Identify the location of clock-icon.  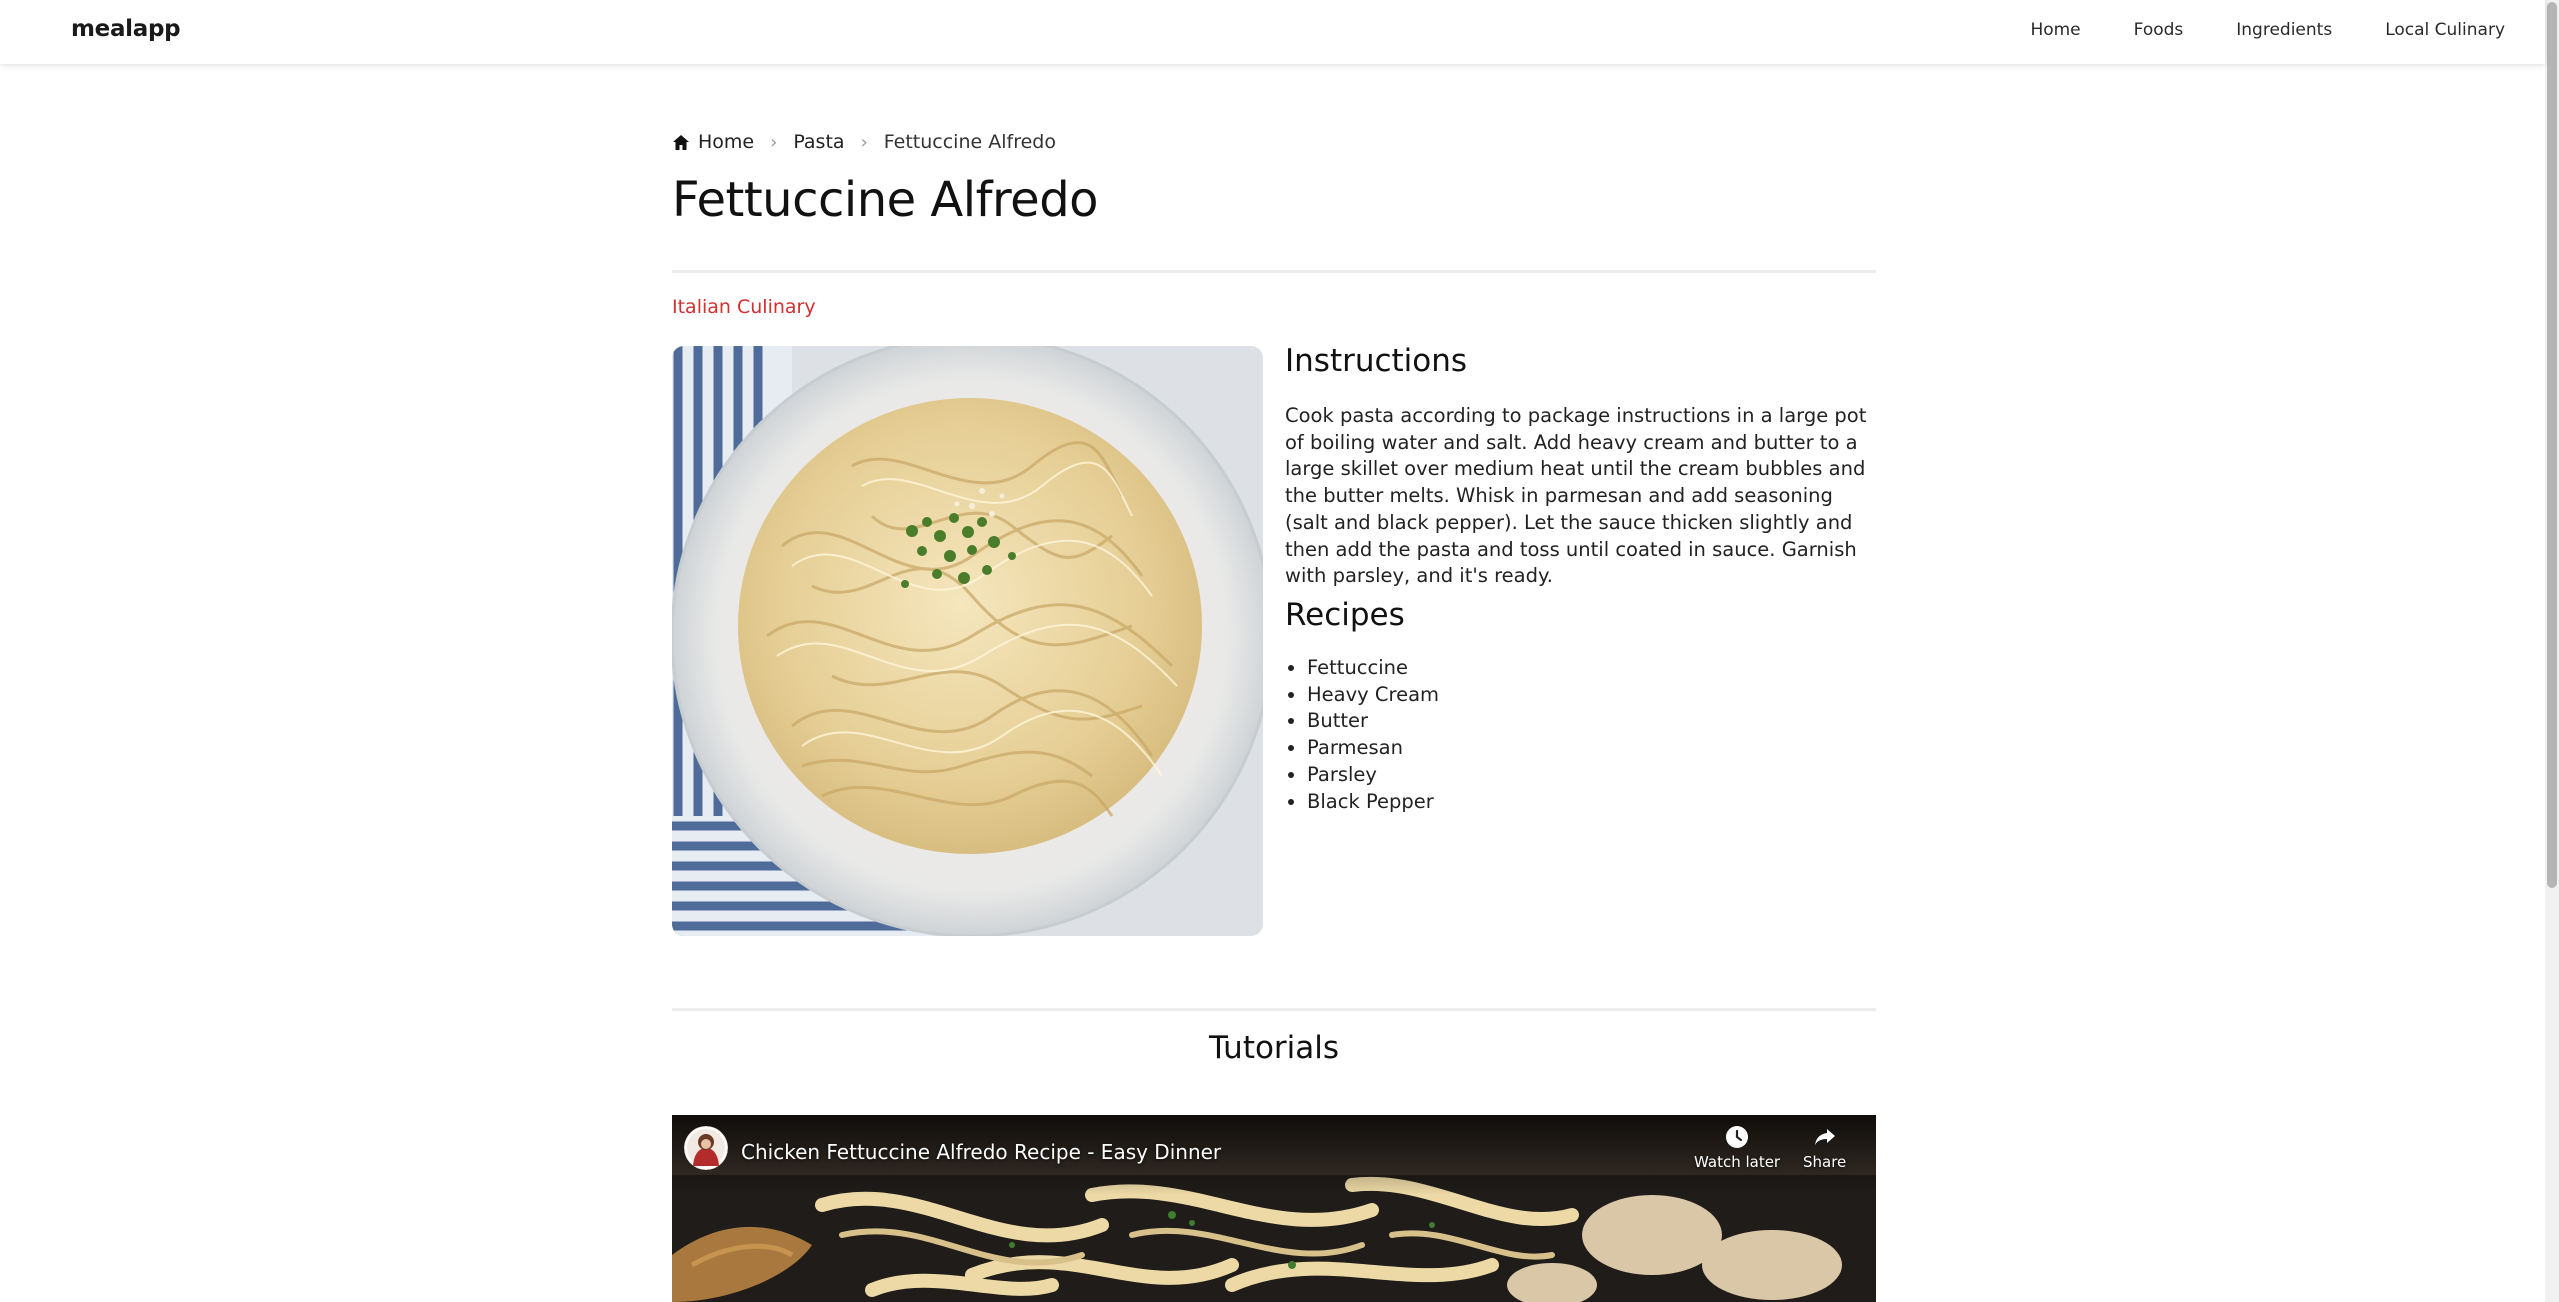
(1737, 1137).